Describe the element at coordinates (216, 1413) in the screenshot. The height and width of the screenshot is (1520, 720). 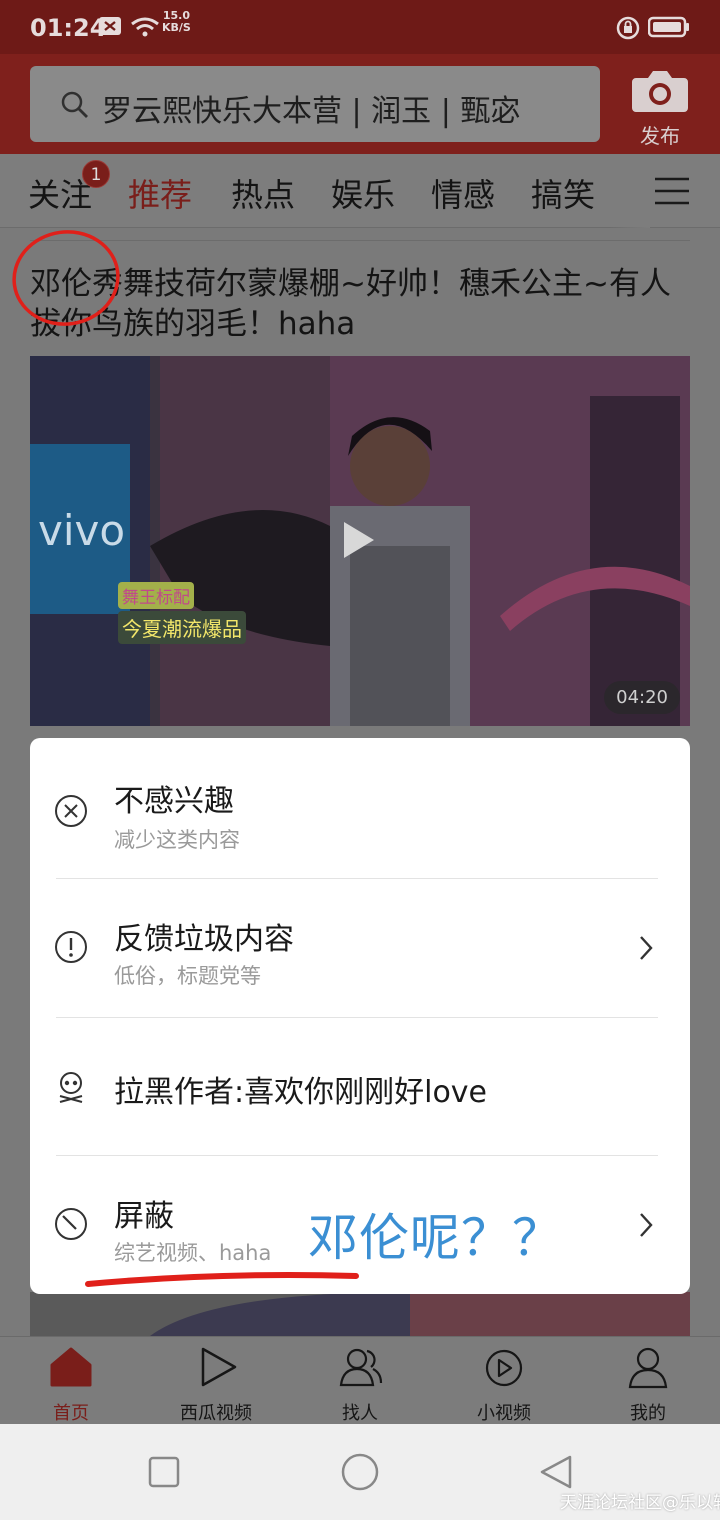
I see `nav-label: 西瓜视频` at that location.